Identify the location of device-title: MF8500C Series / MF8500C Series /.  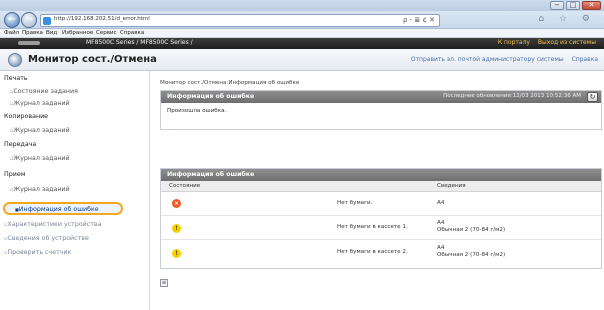
(139, 42).